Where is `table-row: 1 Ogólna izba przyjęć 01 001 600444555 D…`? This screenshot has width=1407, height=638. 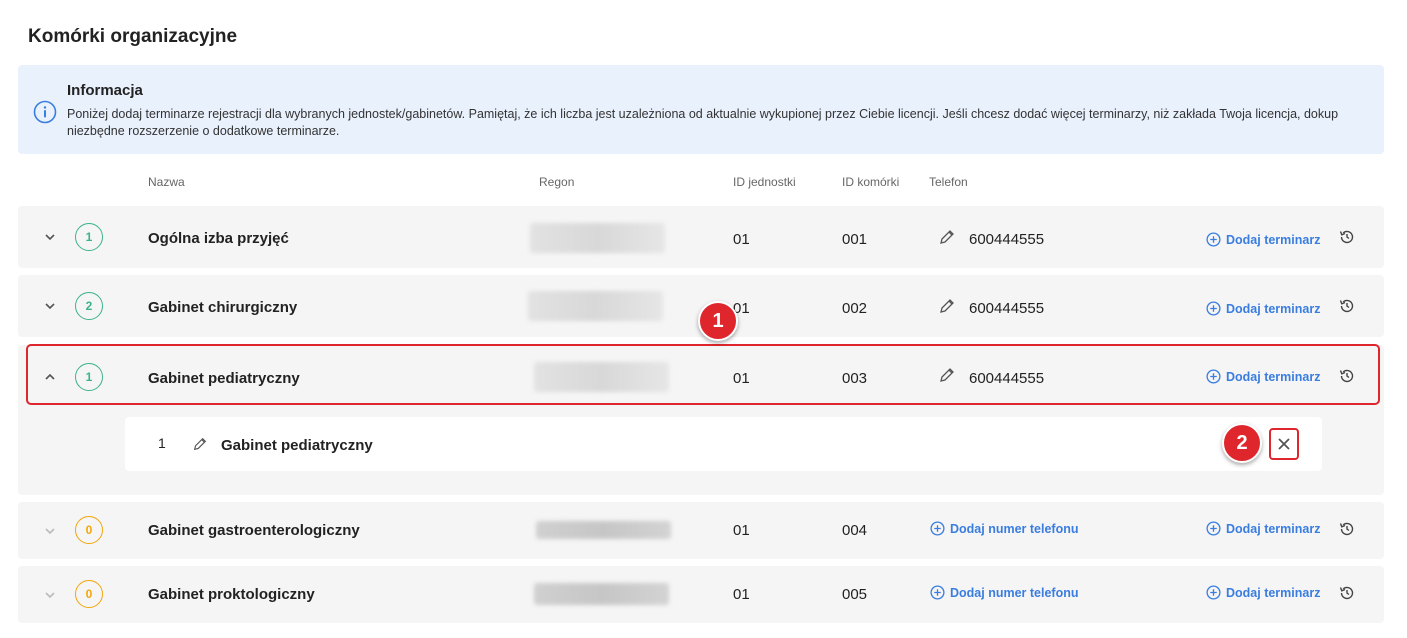 table-row: 1 Ogólna izba przyjęć 01 001 600444555 D… is located at coordinates (701, 237).